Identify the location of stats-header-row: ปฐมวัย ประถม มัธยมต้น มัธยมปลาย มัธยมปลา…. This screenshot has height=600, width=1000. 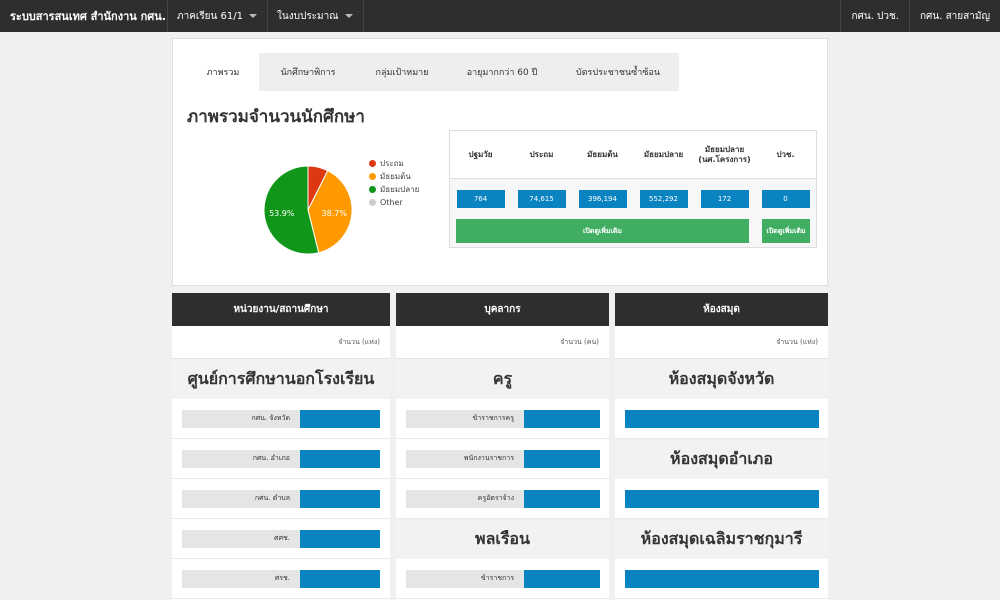
(633, 155).